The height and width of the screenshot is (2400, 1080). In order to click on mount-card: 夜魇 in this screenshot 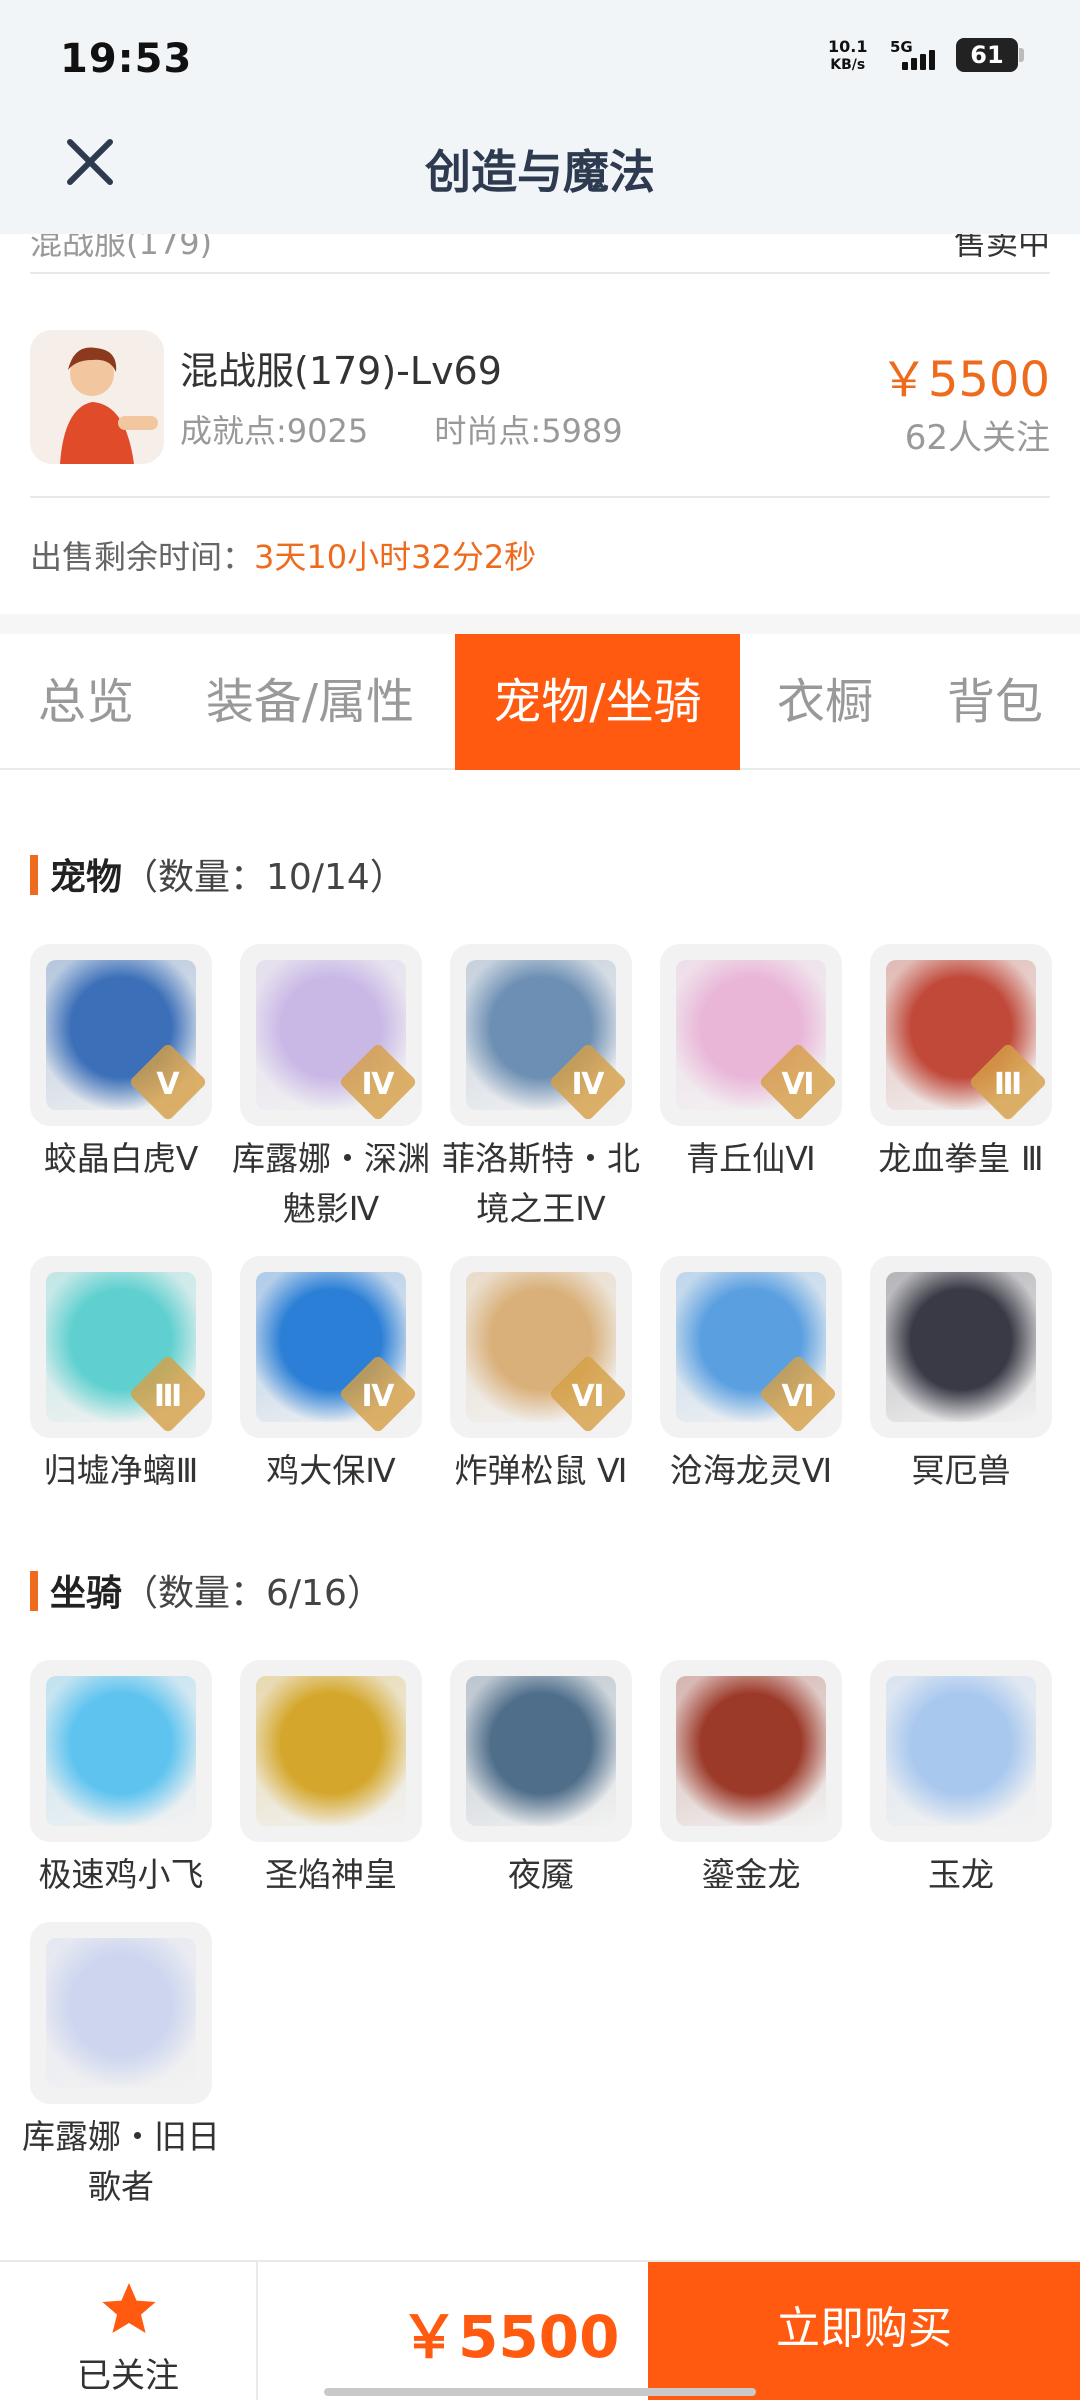, I will do `click(541, 1780)`.